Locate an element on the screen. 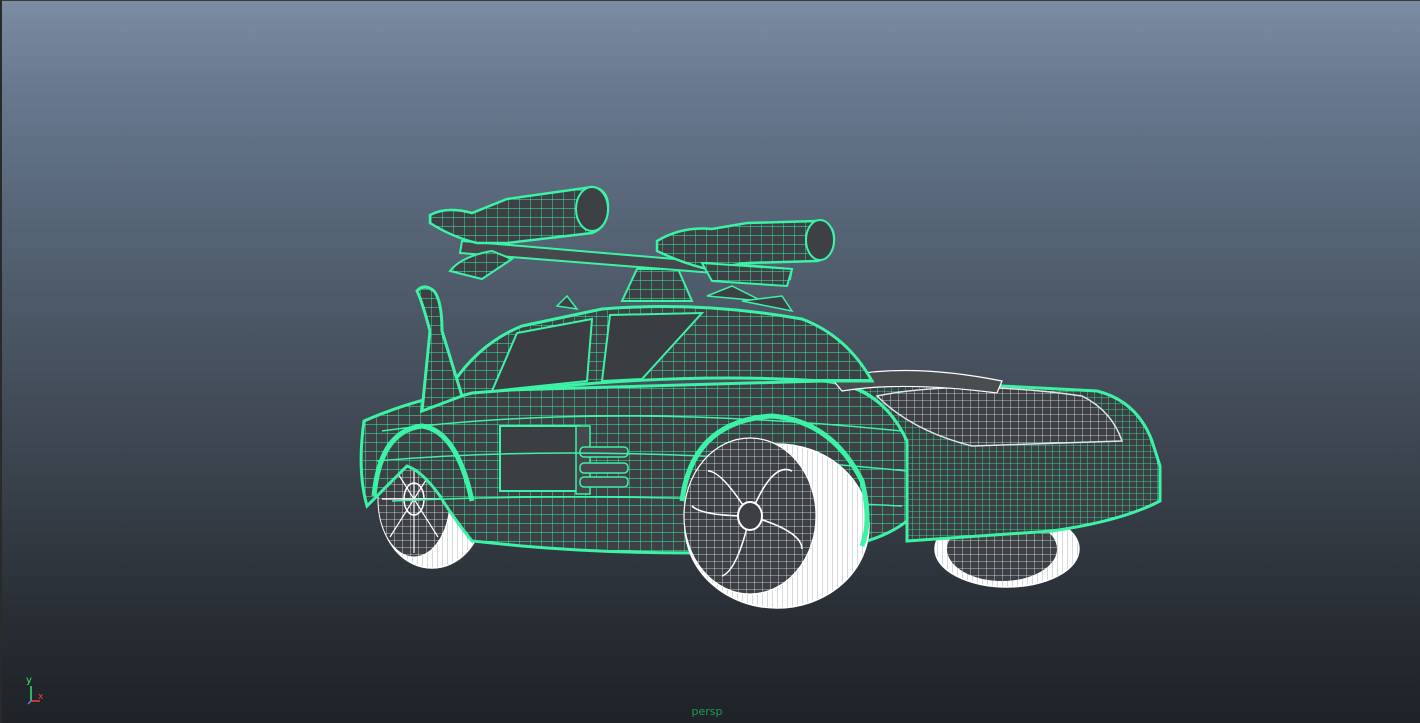 The image size is (1420, 723). roof-gun-mount is located at coordinates (632, 249).